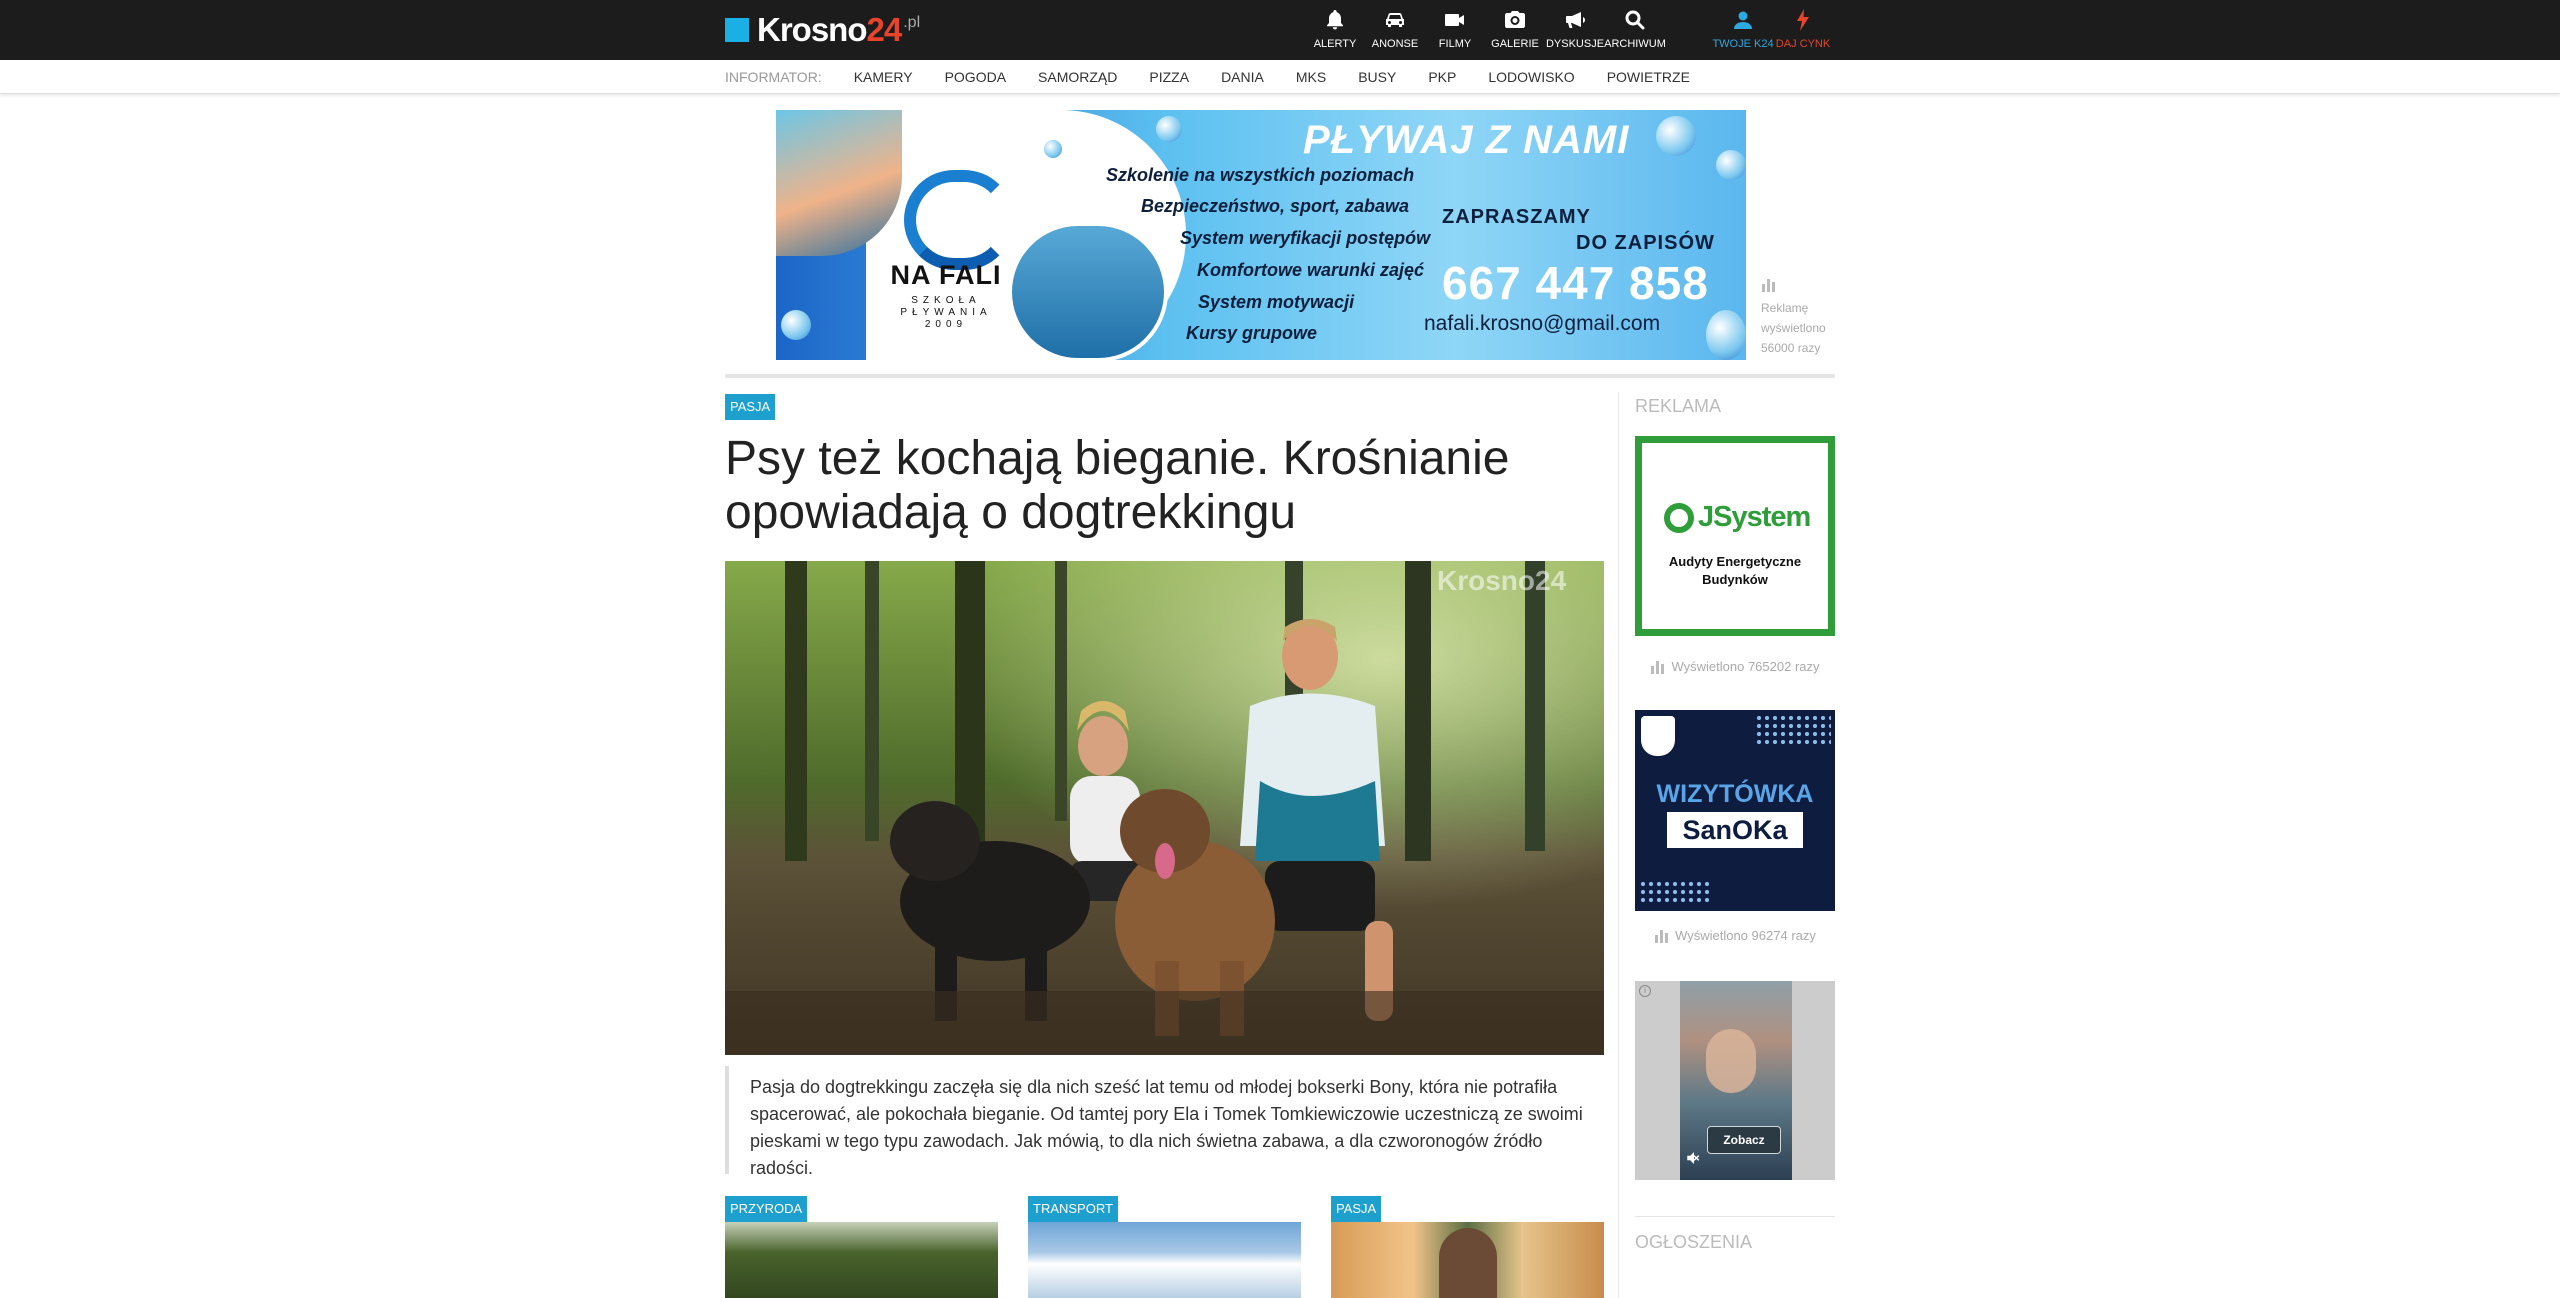 The width and height of the screenshot is (2560, 1298). What do you see at coordinates (1275, 206) in the screenshot?
I see `banner-line: Bezpieczeństwo, sport, zabawa` at bounding box center [1275, 206].